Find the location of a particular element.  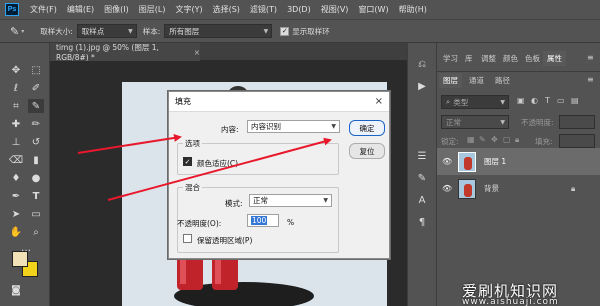

content-select: 内容识别 ▼ is located at coordinates (293, 126).